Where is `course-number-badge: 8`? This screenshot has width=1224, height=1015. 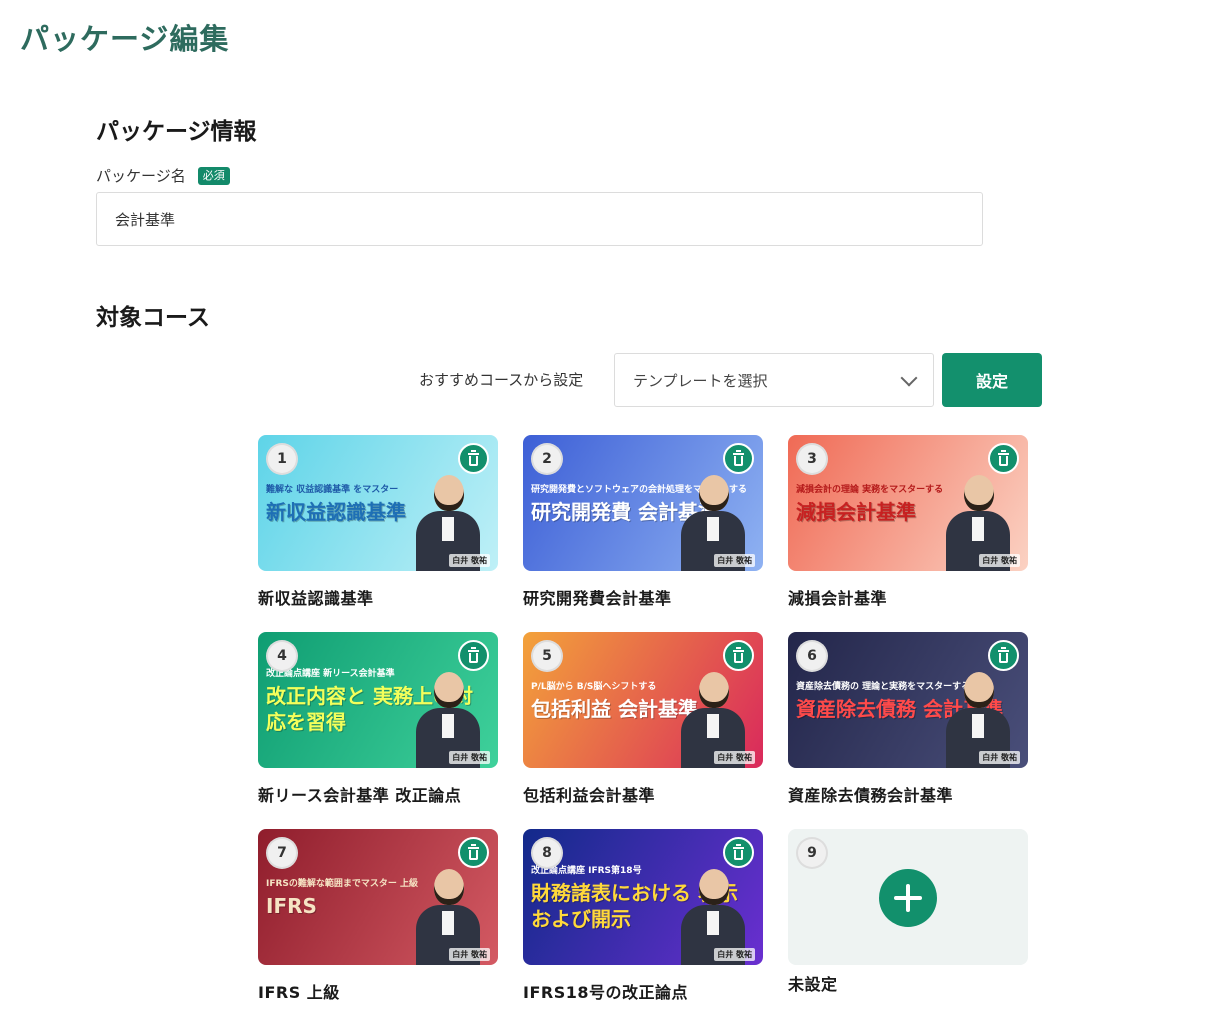 course-number-badge: 8 is located at coordinates (547, 853).